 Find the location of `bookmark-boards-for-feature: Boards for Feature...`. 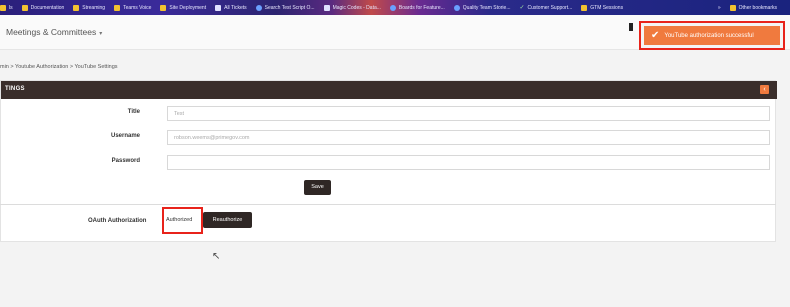

bookmark-boards-for-feature: Boards for Feature... is located at coordinates (417, 7).